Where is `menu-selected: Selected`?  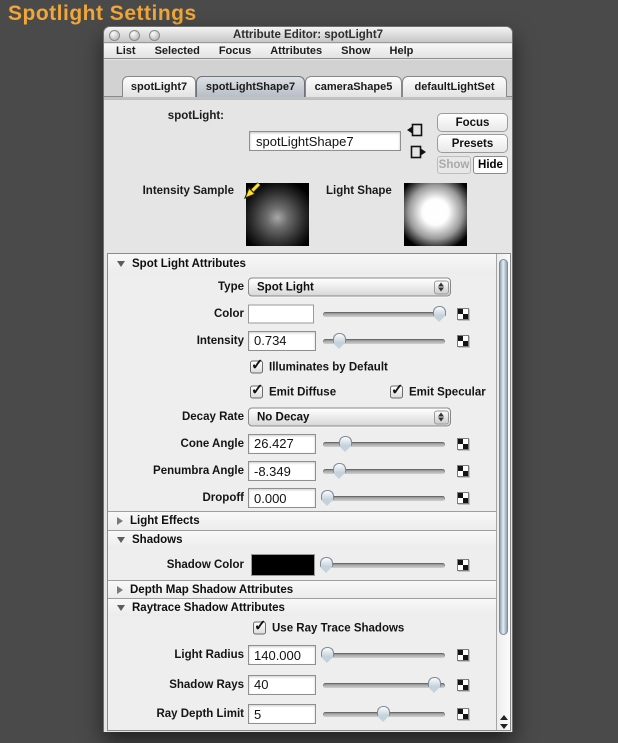
menu-selected: Selected is located at coordinates (177, 51).